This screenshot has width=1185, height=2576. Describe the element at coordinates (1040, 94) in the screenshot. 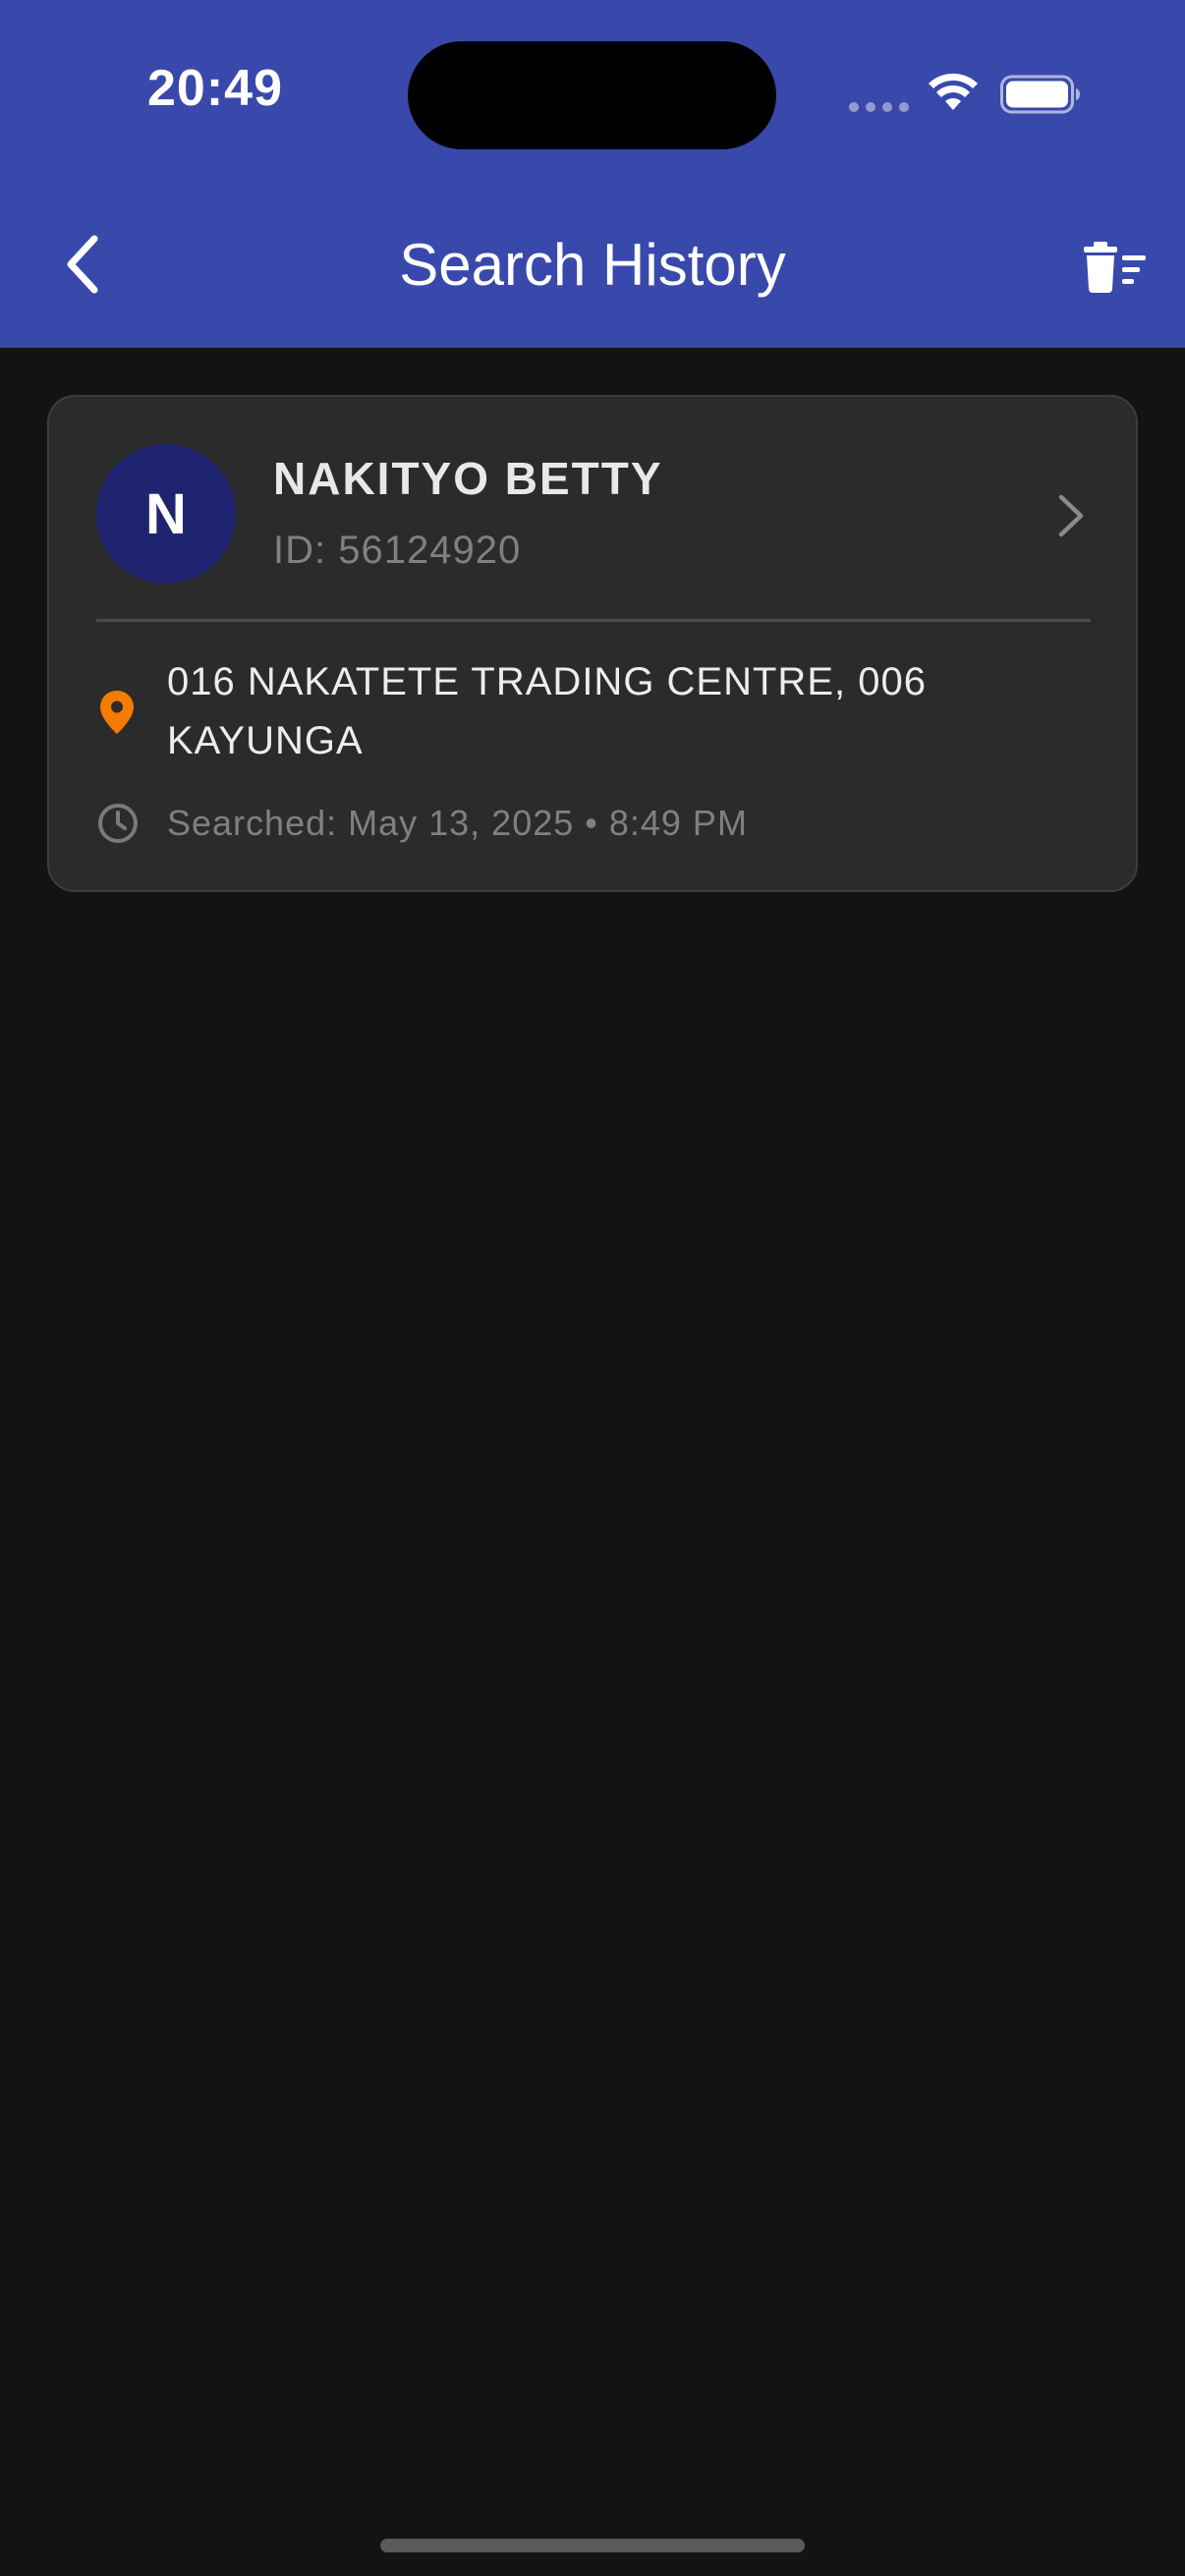

I see `battery-icon` at that location.